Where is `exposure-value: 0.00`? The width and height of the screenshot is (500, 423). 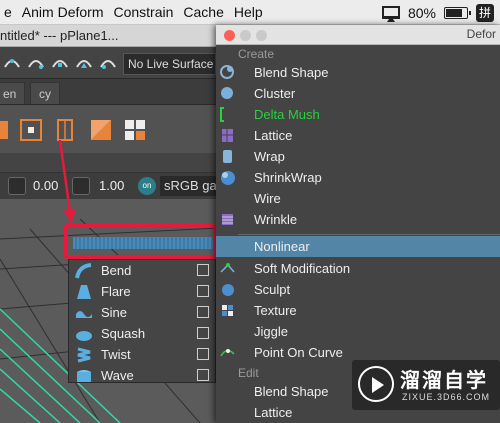 exposure-value: 0.00 is located at coordinates (45, 186).